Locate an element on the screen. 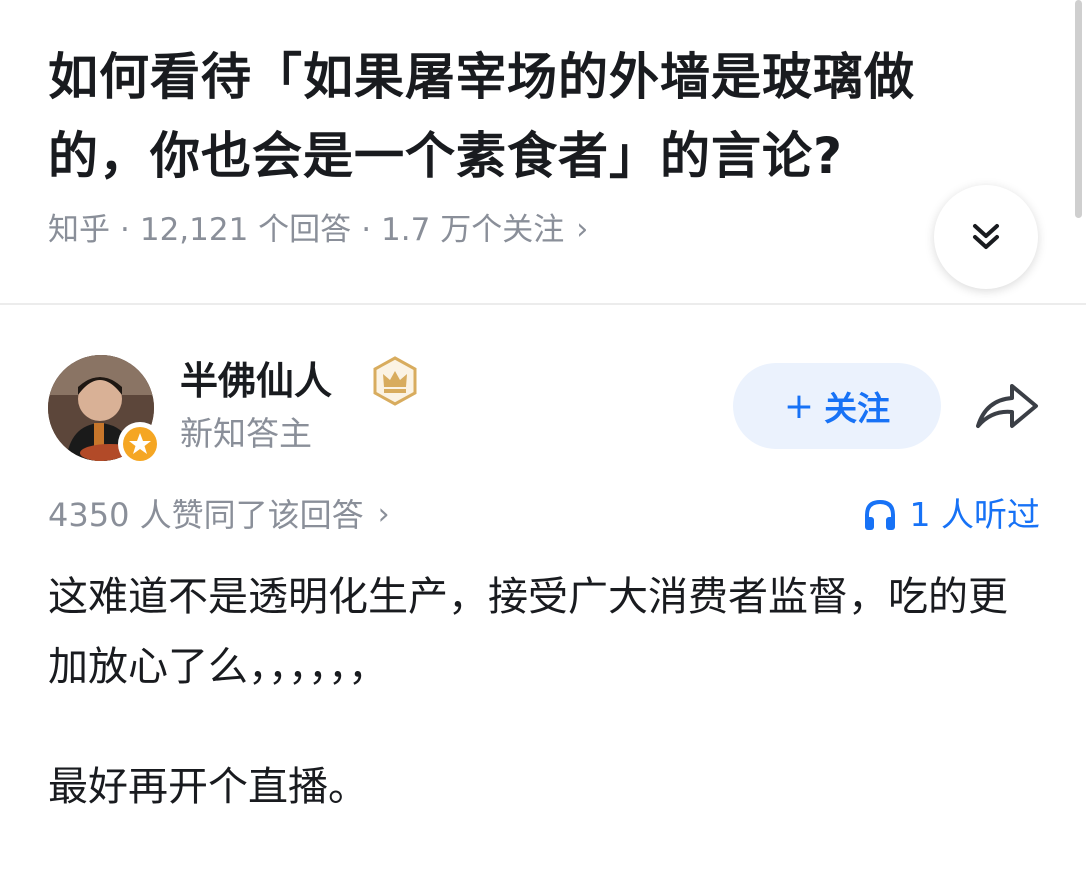 The width and height of the screenshot is (1086, 877). question-meta: 知乎 · 12,121 个回答 · 1.7 万个关注 › is located at coordinates (318, 230).